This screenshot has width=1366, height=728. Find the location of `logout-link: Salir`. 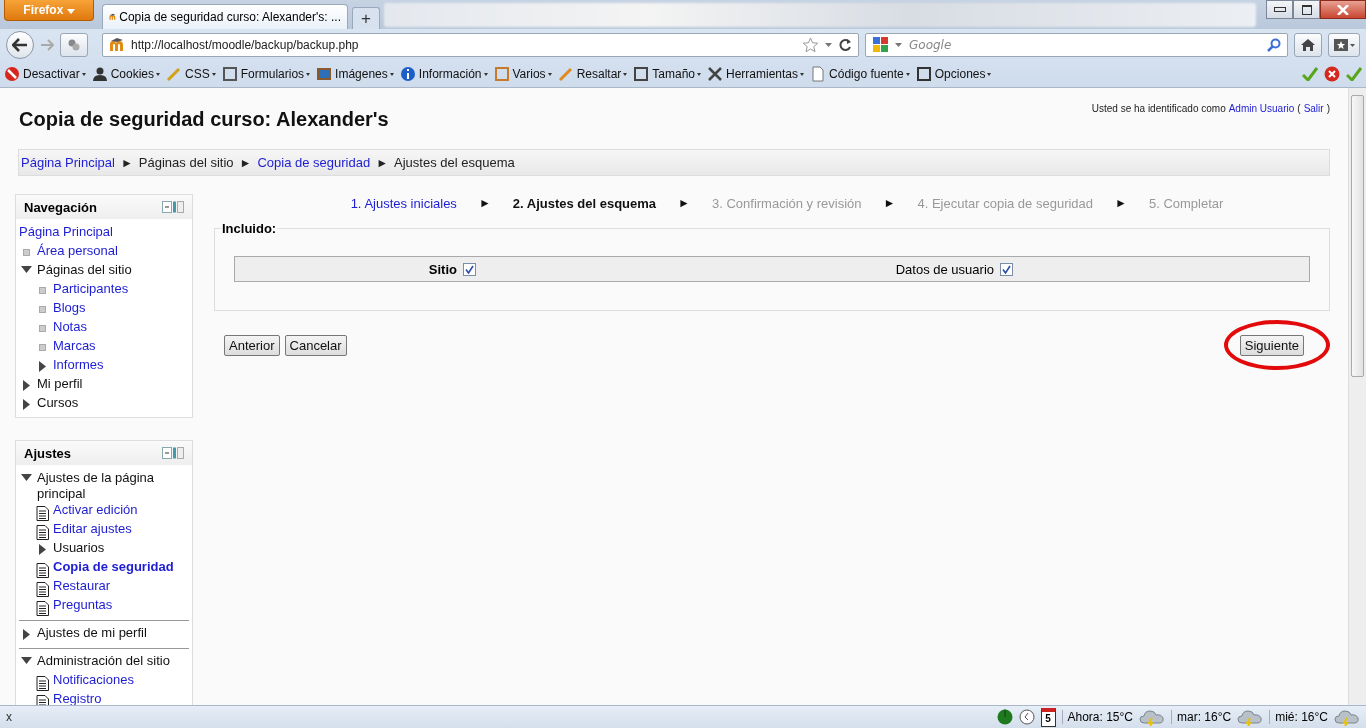

logout-link: Salir is located at coordinates (1313, 108).